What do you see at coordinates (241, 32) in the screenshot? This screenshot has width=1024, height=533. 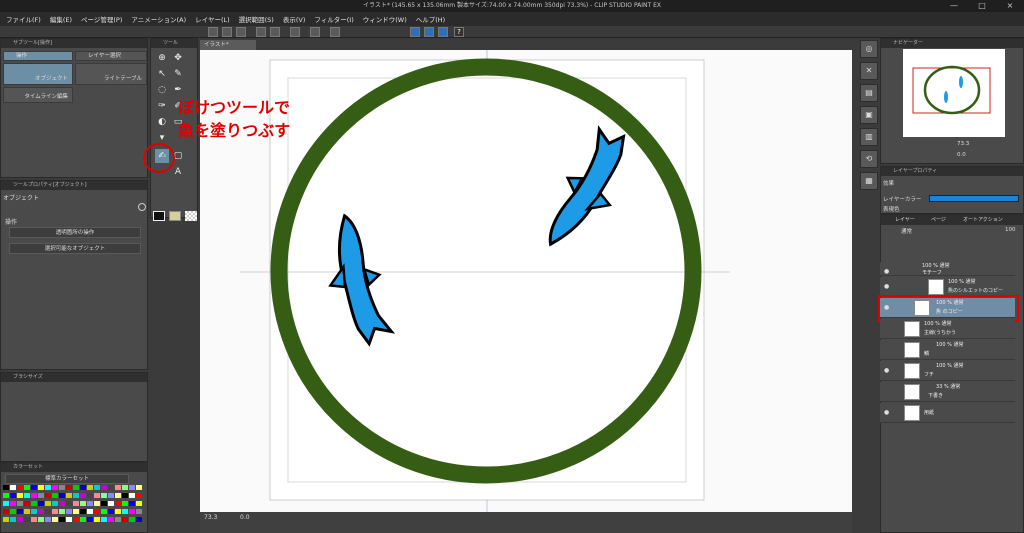 I see `save-icon` at bounding box center [241, 32].